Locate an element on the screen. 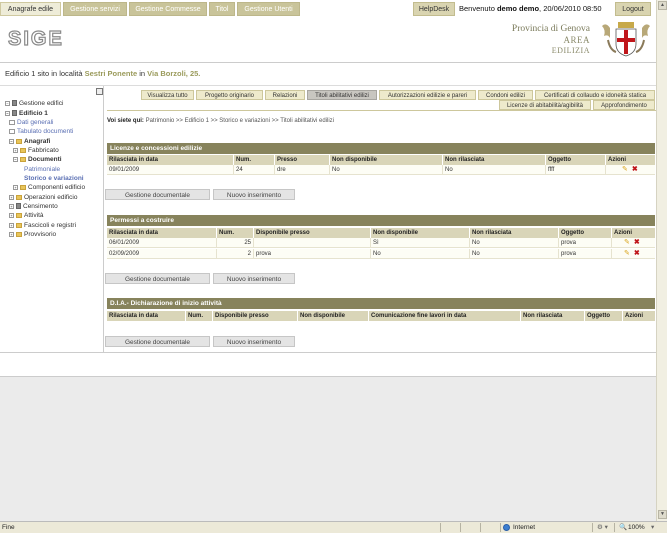 The height and width of the screenshot is (533, 667). user-name: demo demo is located at coordinates (518, 8).